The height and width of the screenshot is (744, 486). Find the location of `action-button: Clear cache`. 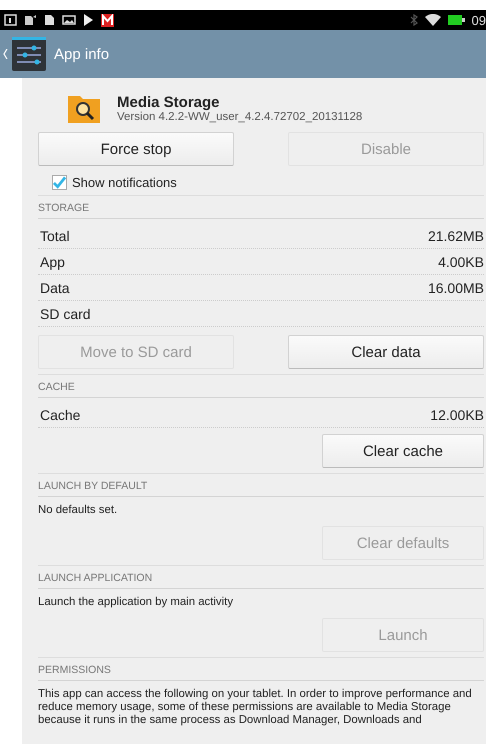

action-button: Clear cache is located at coordinates (403, 451).